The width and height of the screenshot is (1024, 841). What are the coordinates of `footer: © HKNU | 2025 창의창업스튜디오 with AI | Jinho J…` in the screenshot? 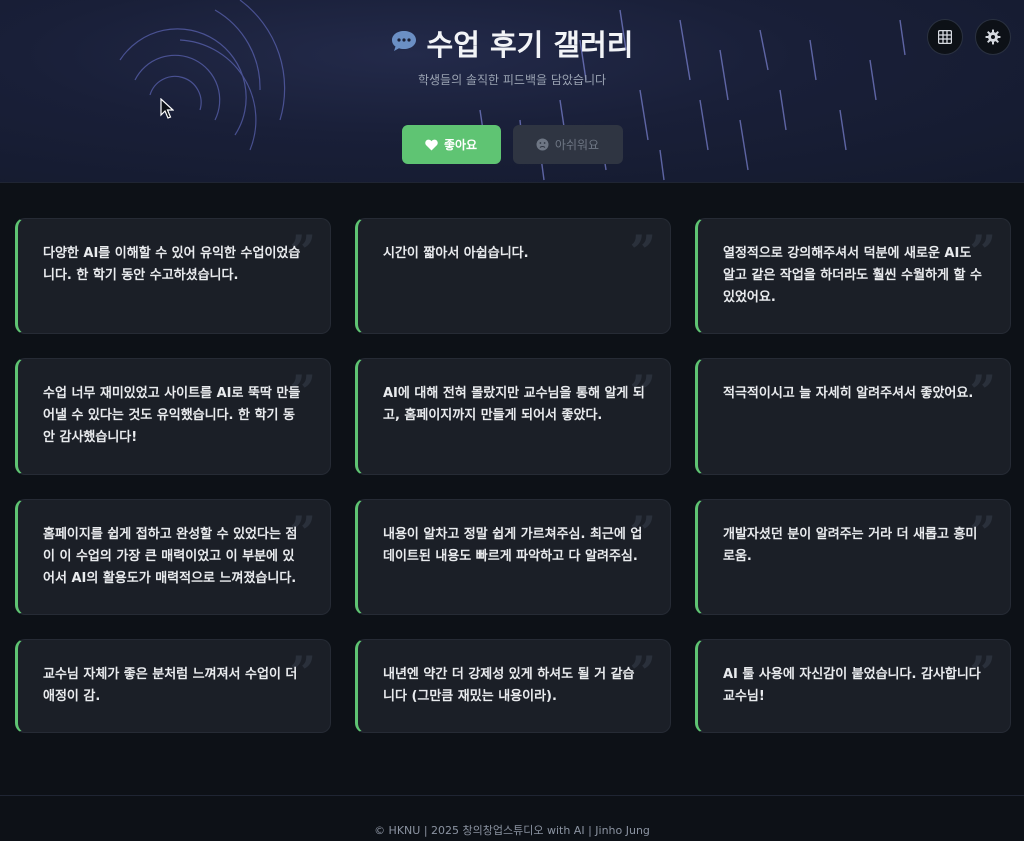 It's located at (512, 818).